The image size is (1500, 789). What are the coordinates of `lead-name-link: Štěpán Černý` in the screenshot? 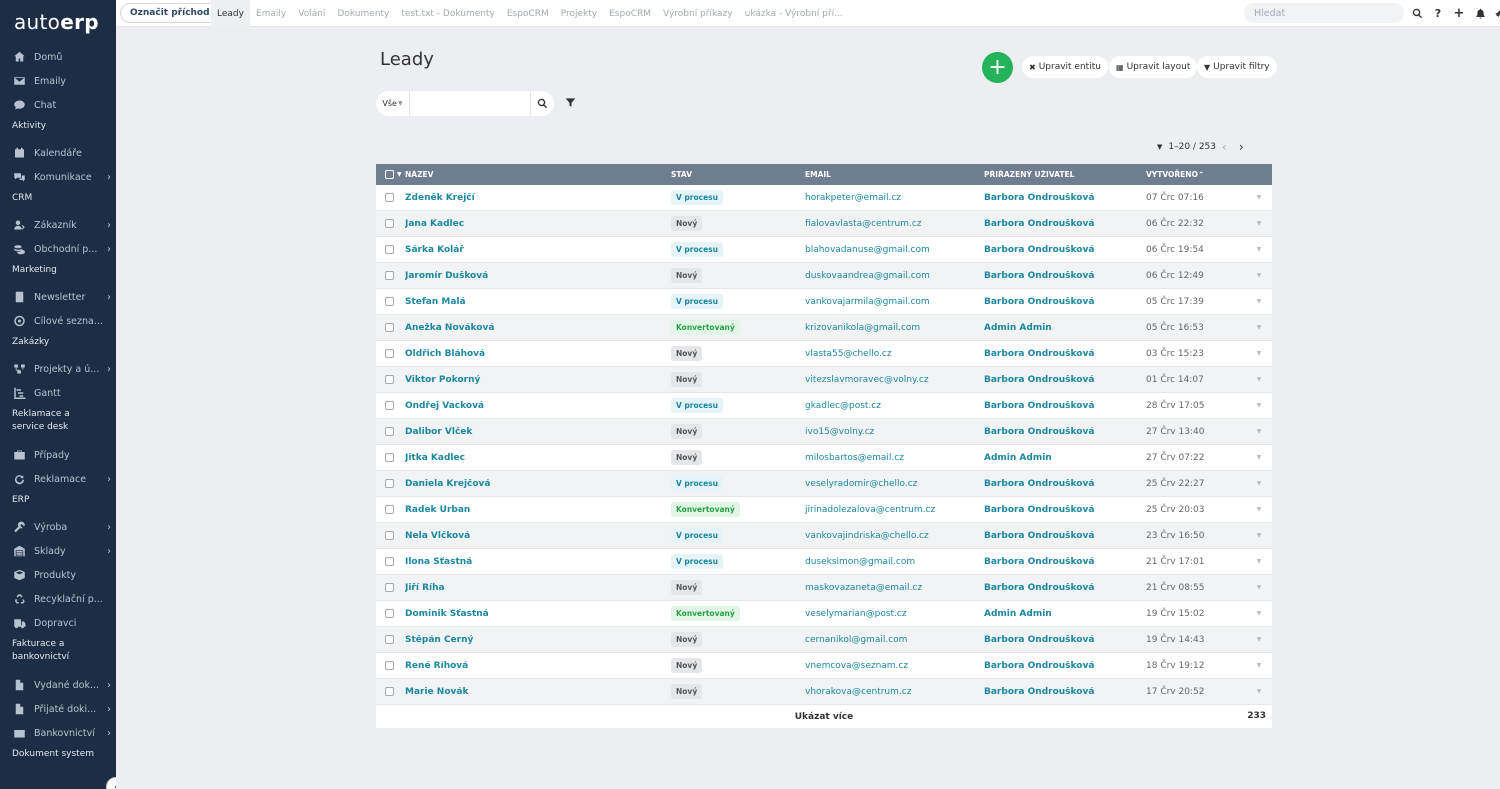 It's located at (538, 640).